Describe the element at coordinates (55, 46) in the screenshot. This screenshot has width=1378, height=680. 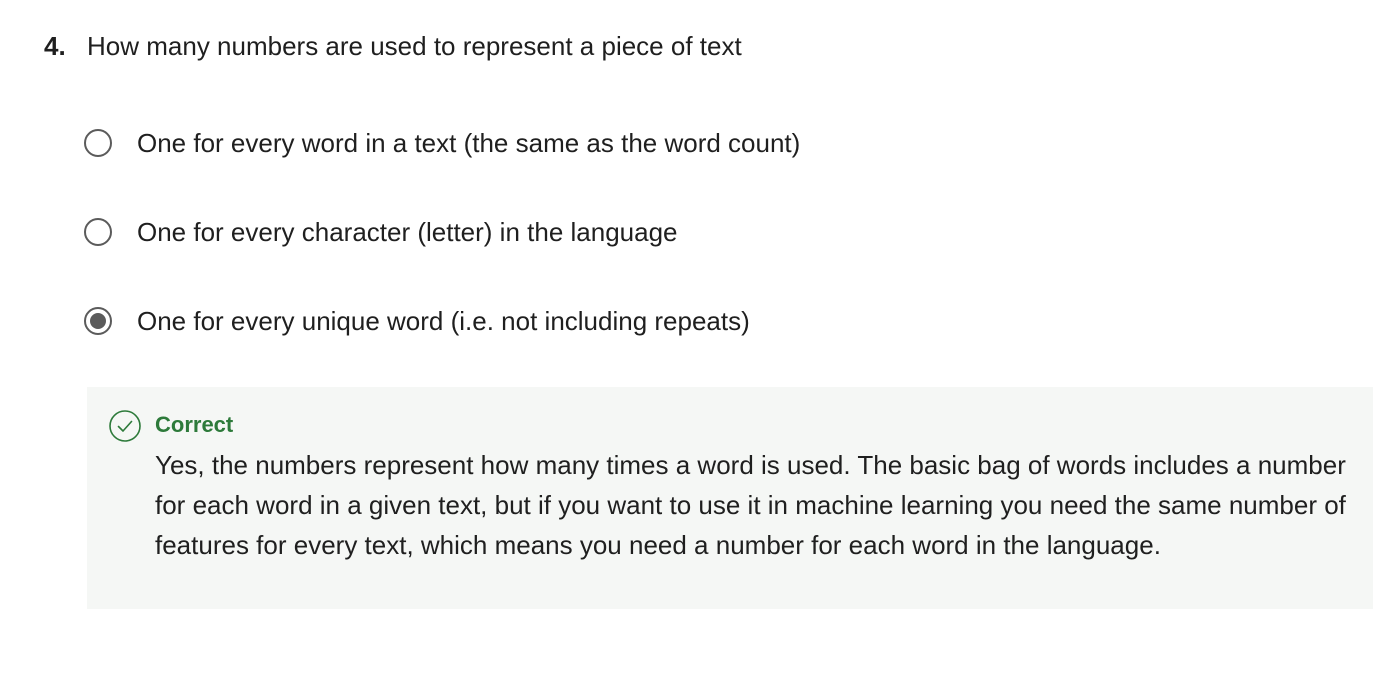
I see `question-number: 4.` at that location.